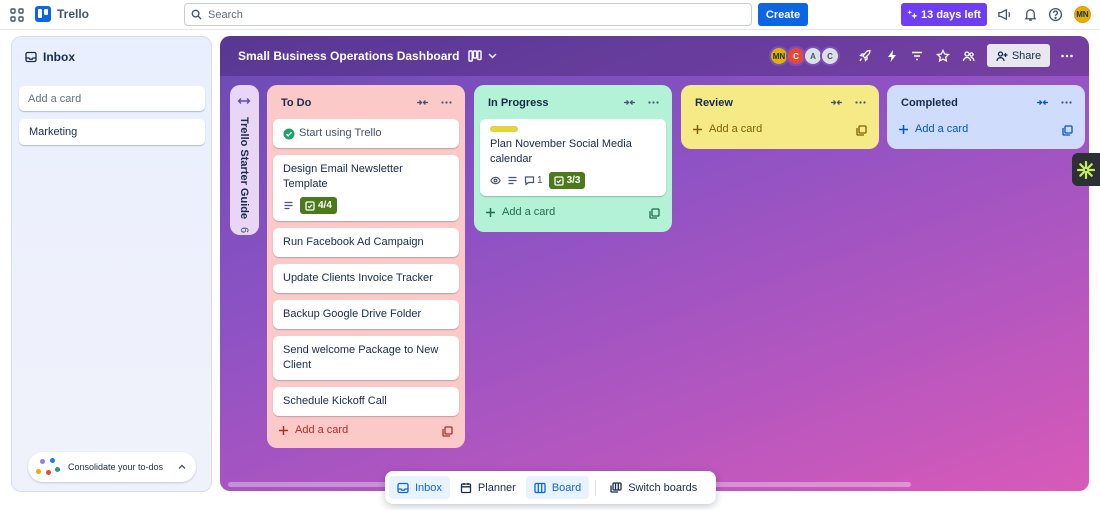 The height and width of the screenshot is (510, 1100). I want to click on notifications-bell-icon, so click(1030, 14).